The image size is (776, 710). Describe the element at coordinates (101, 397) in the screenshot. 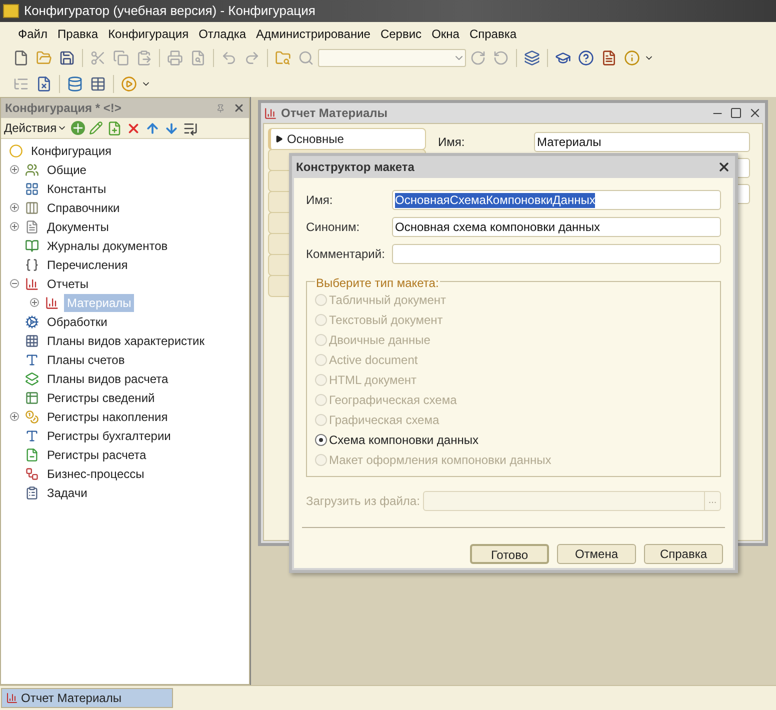

I see `tree-item: Регистры сведений` at that location.